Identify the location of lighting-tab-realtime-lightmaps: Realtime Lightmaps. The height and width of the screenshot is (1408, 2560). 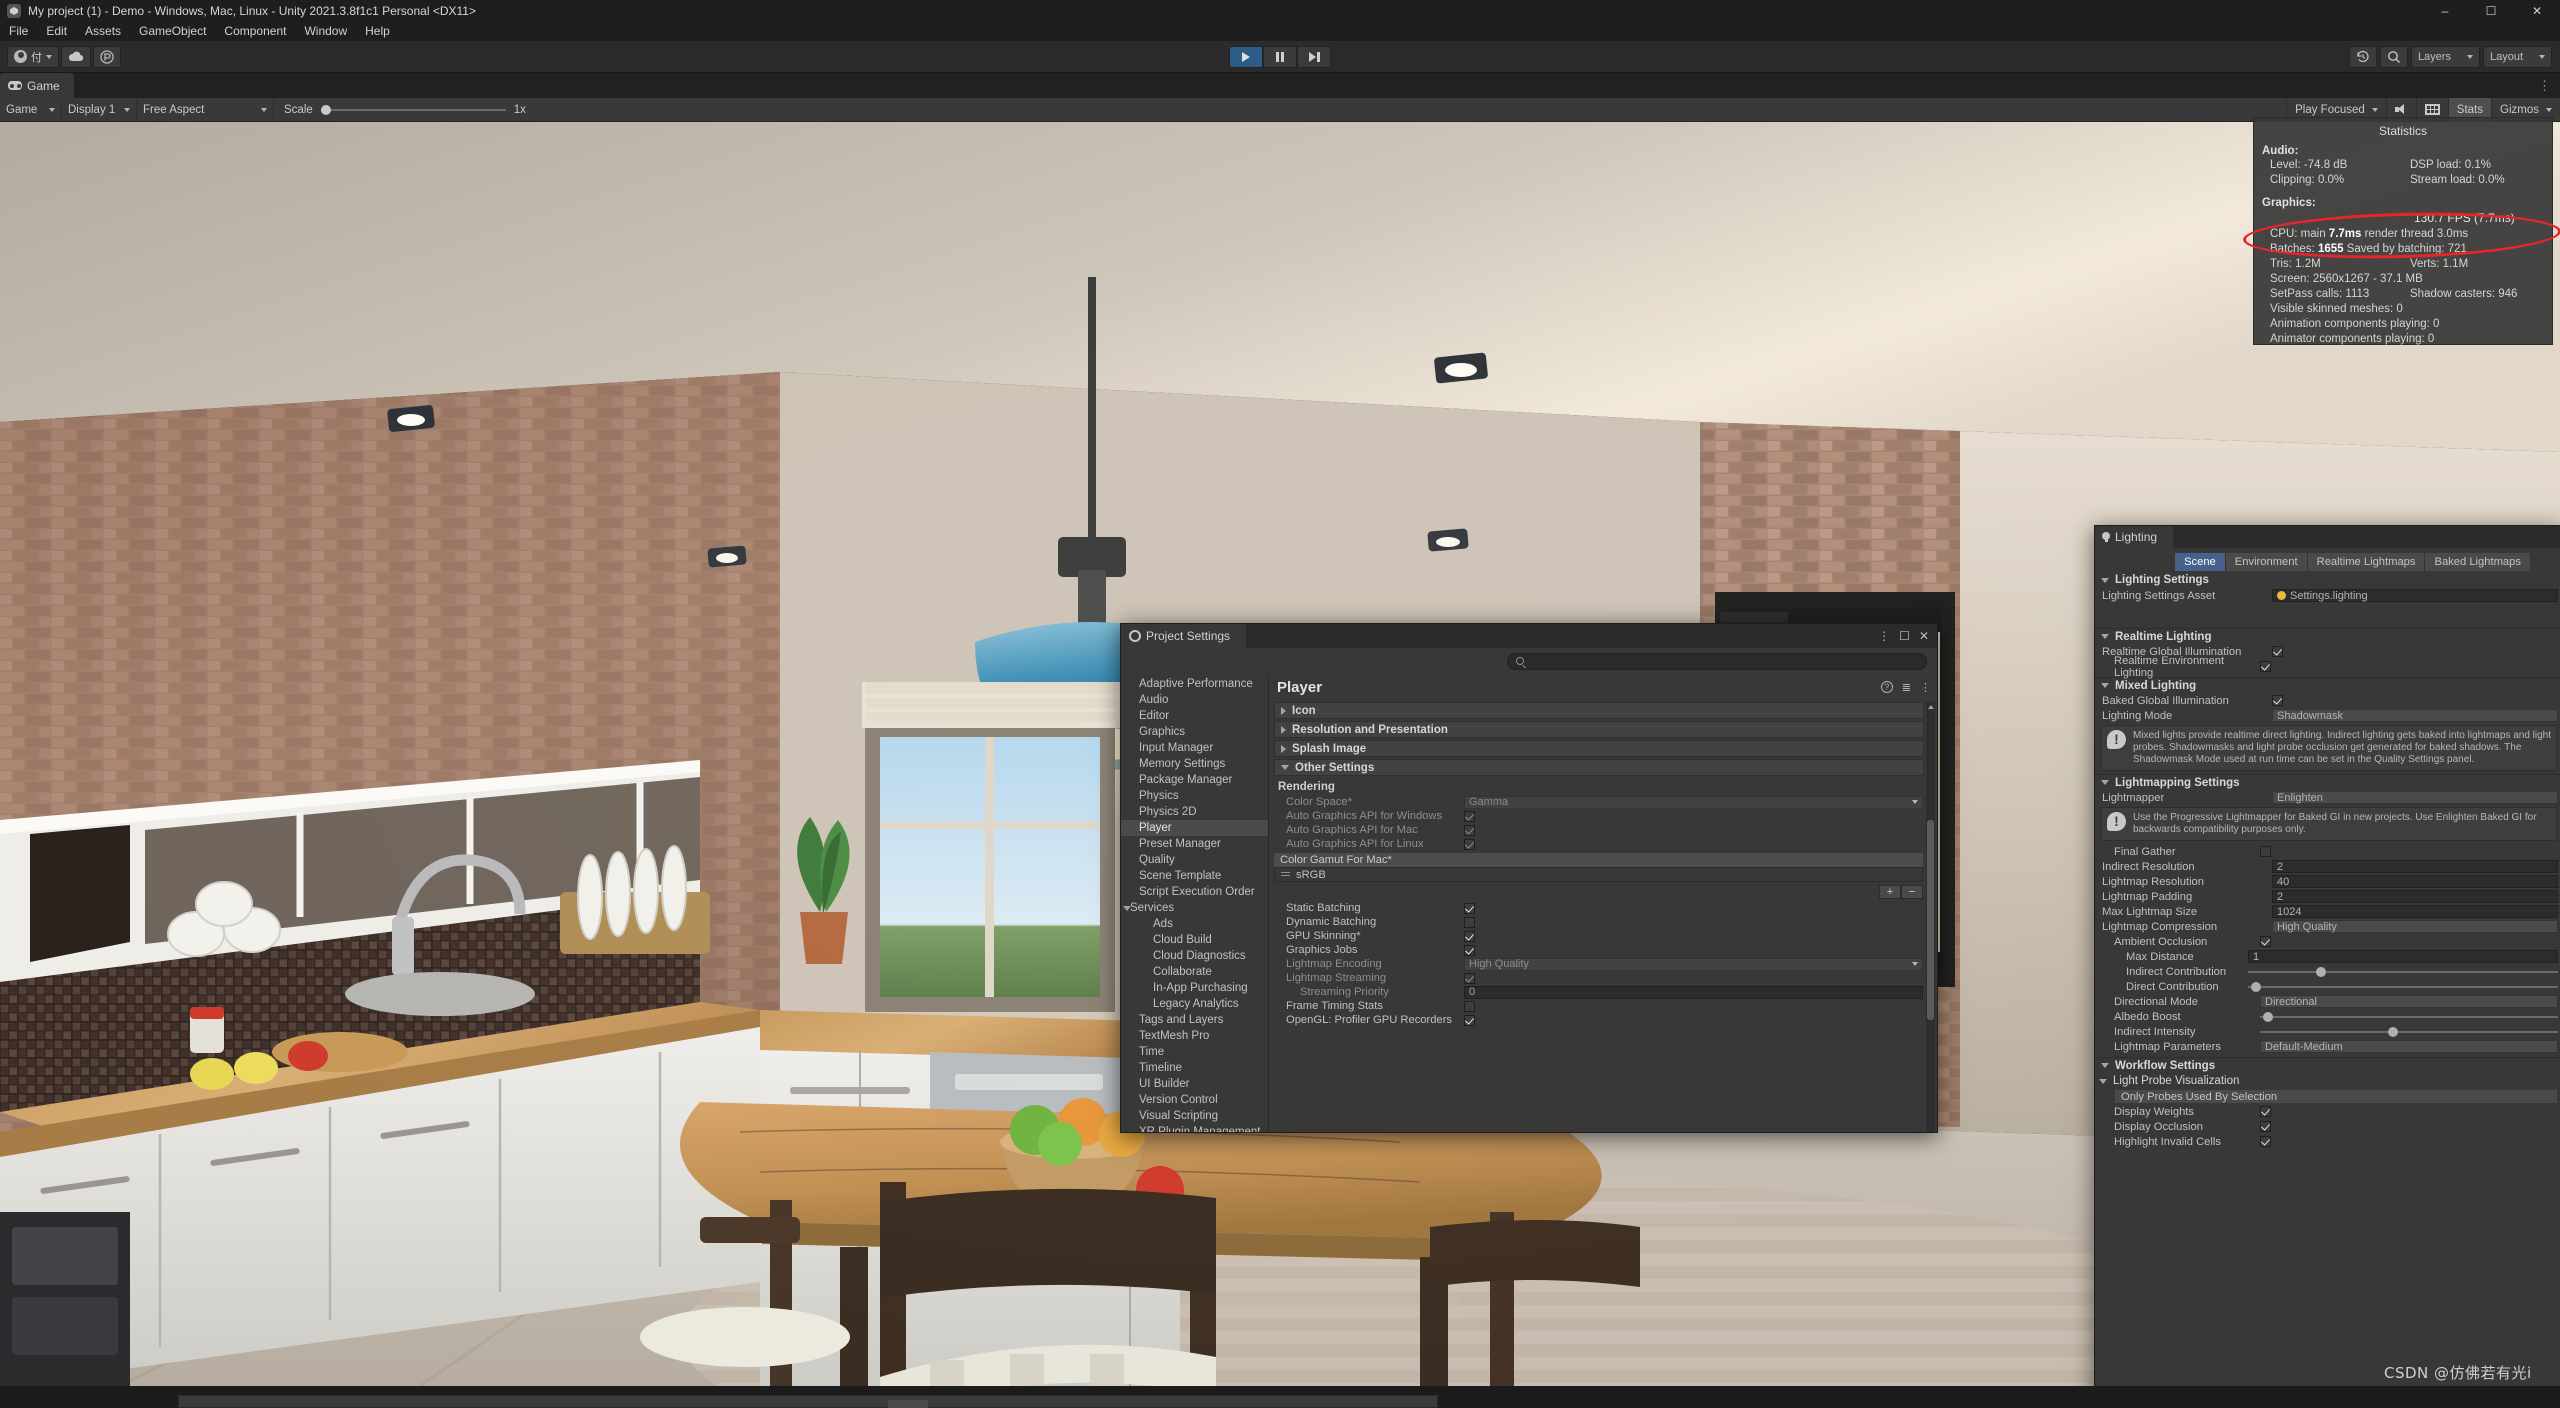
(2366, 562).